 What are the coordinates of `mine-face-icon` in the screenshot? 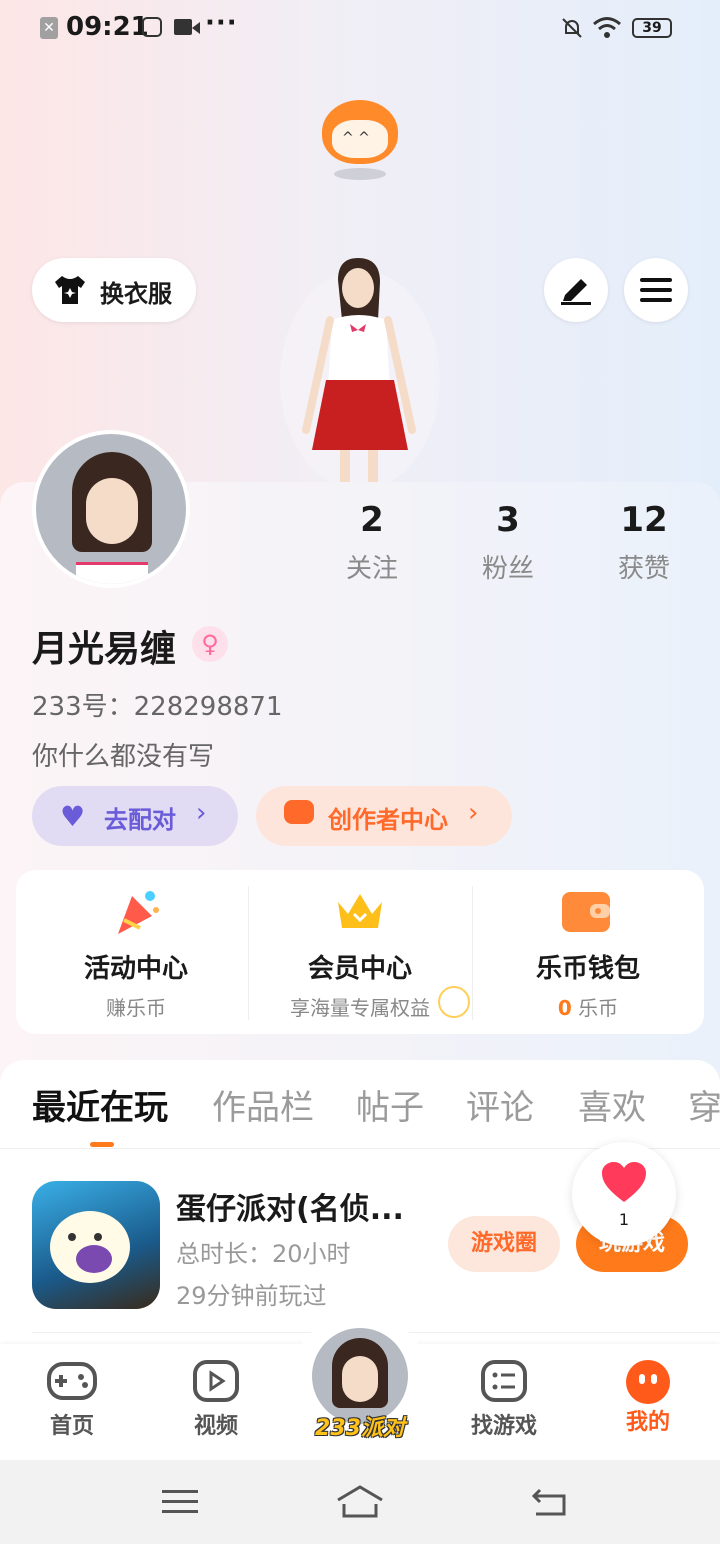 It's located at (648, 1382).